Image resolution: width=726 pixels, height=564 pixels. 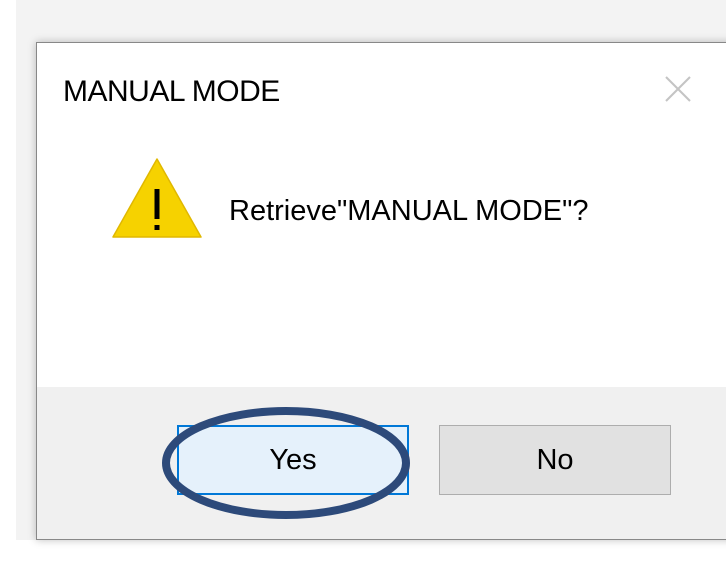 I want to click on dialog-title: MANUAL MODE, so click(x=171, y=91).